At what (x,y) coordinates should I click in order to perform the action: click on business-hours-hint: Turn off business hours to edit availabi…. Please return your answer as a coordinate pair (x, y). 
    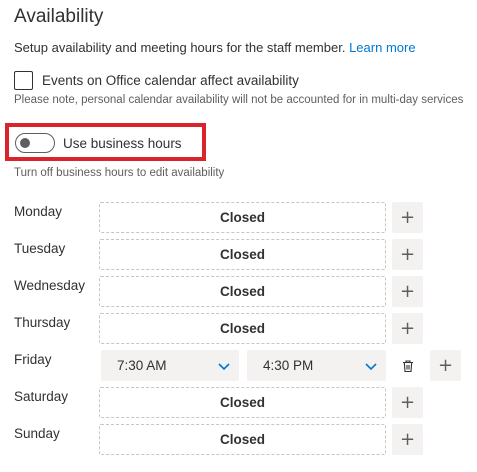
    Looking at the image, I should click on (119, 173).